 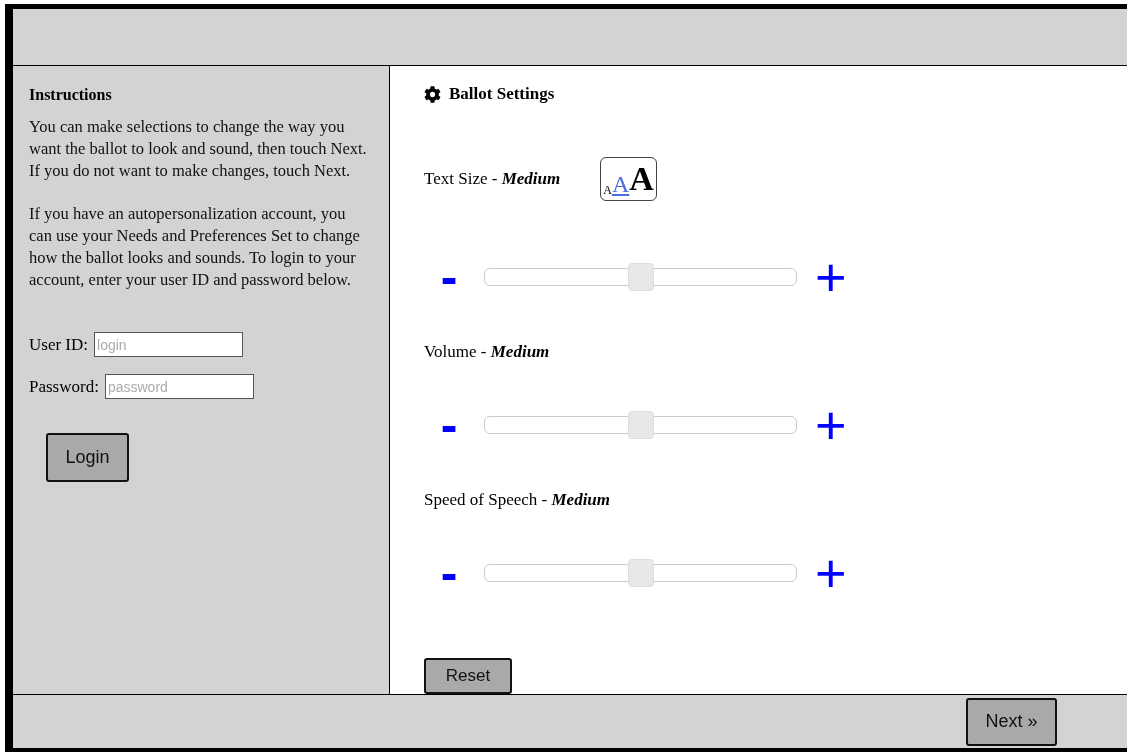 I want to click on input-field: password, so click(x=179, y=386).